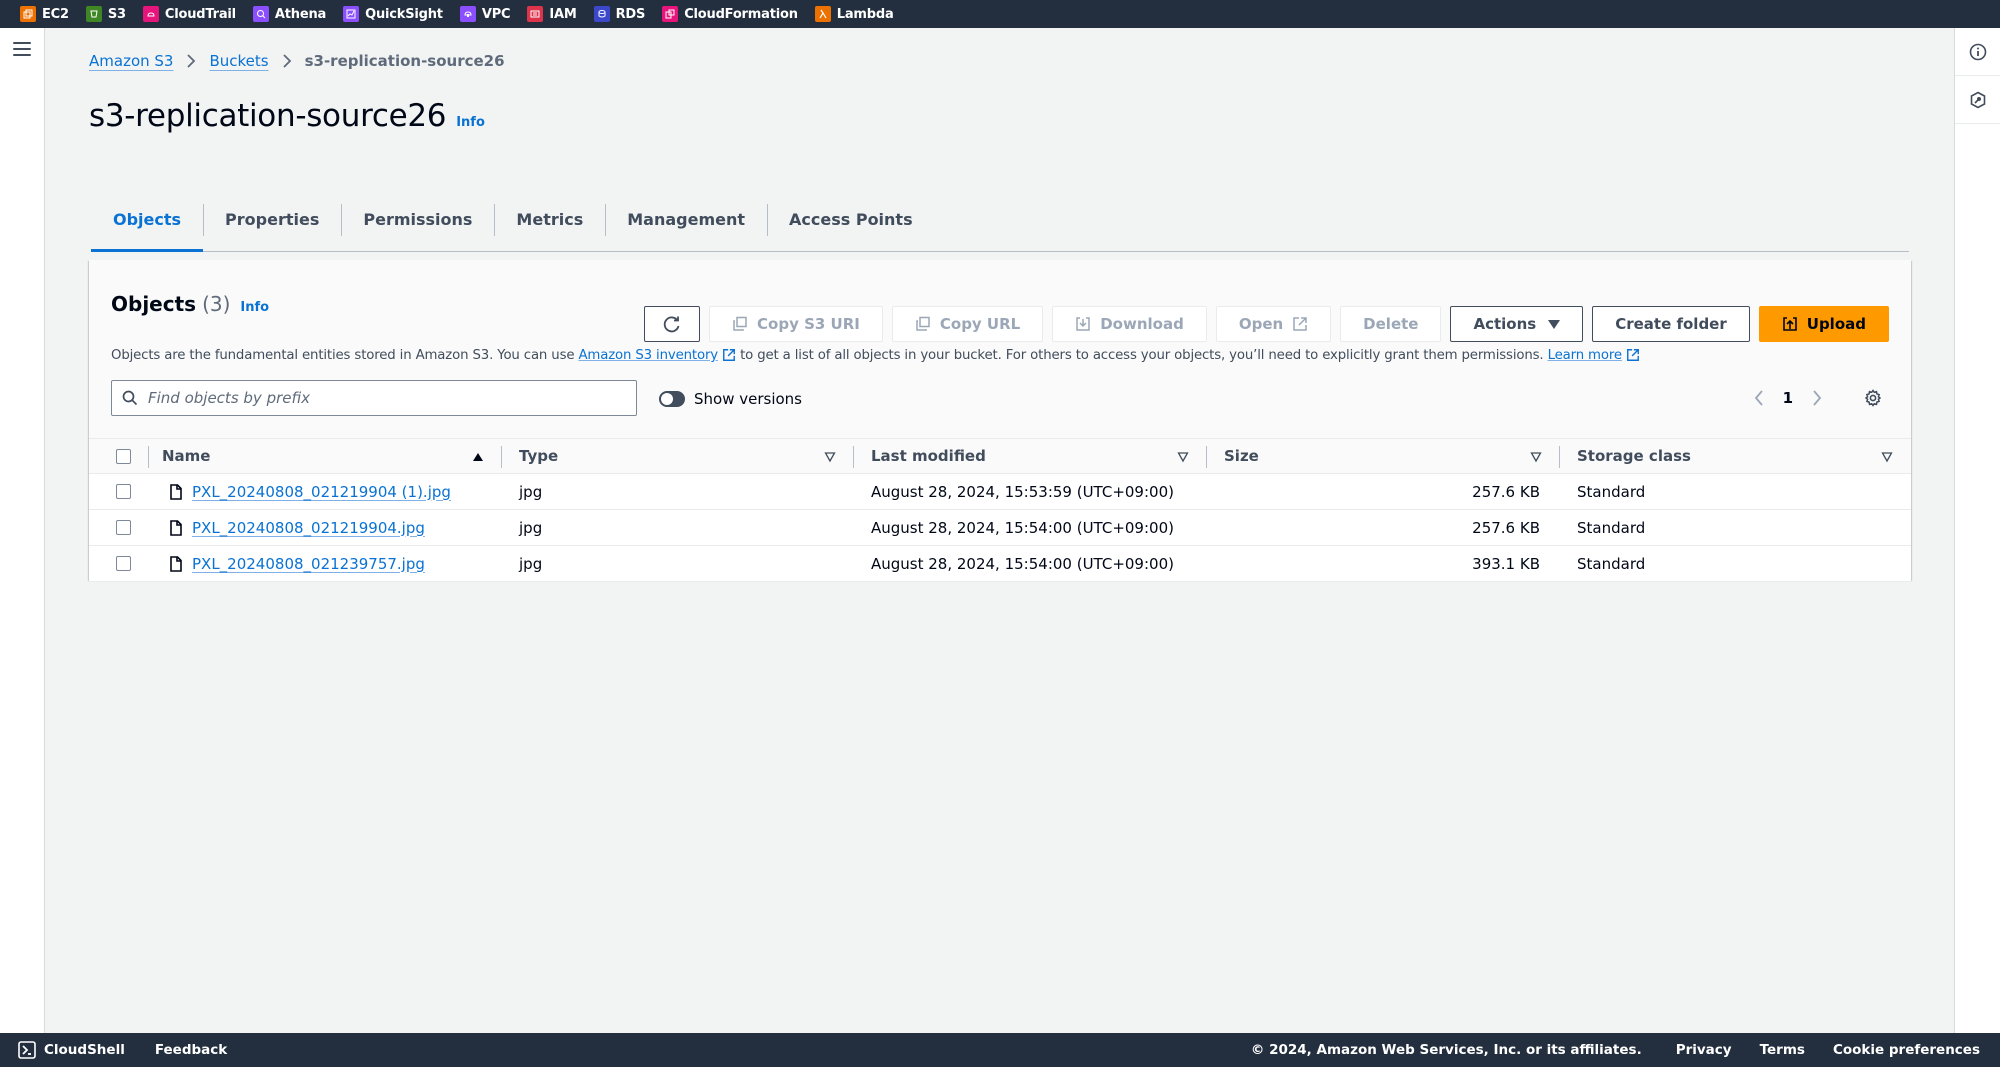 This screenshot has width=2000, height=1067. Describe the element at coordinates (191, 1050) in the screenshot. I see `feedback-button: Feedback` at that location.